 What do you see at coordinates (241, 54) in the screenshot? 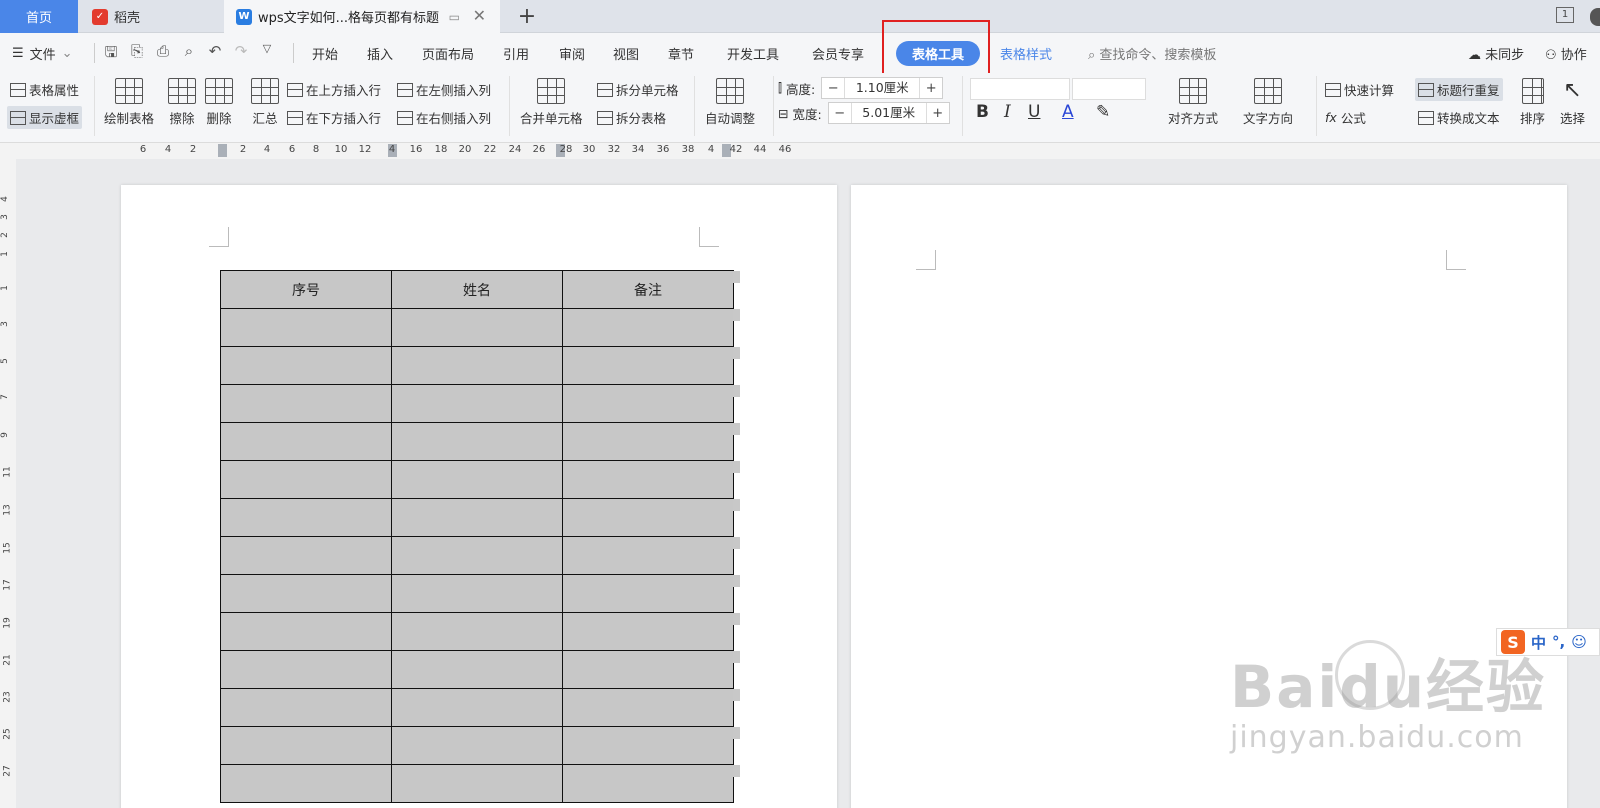
I see `redo-icon: ↷` at bounding box center [241, 54].